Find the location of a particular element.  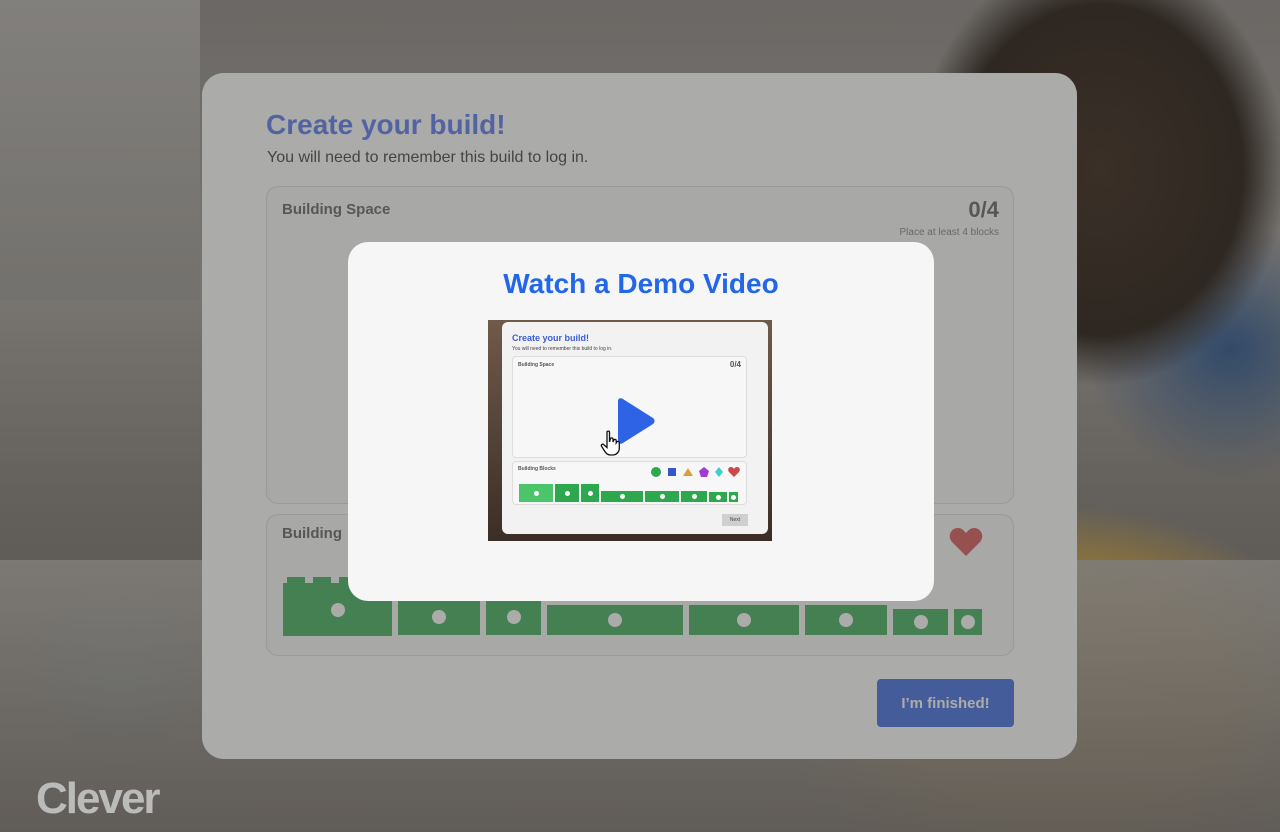

pentagon-shape-icon is located at coordinates (704, 472).